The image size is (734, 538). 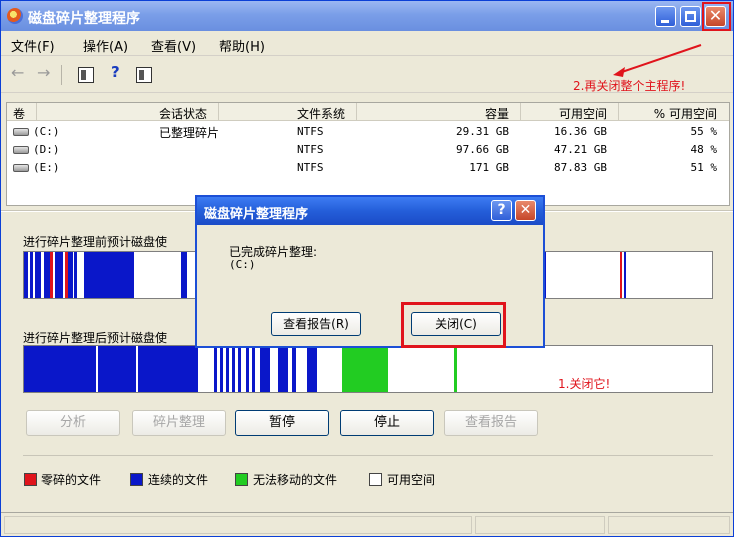 What do you see at coordinates (704, 167) in the screenshot?
I see `volume-percent-free: 51 %` at bounding box center [704, 167].